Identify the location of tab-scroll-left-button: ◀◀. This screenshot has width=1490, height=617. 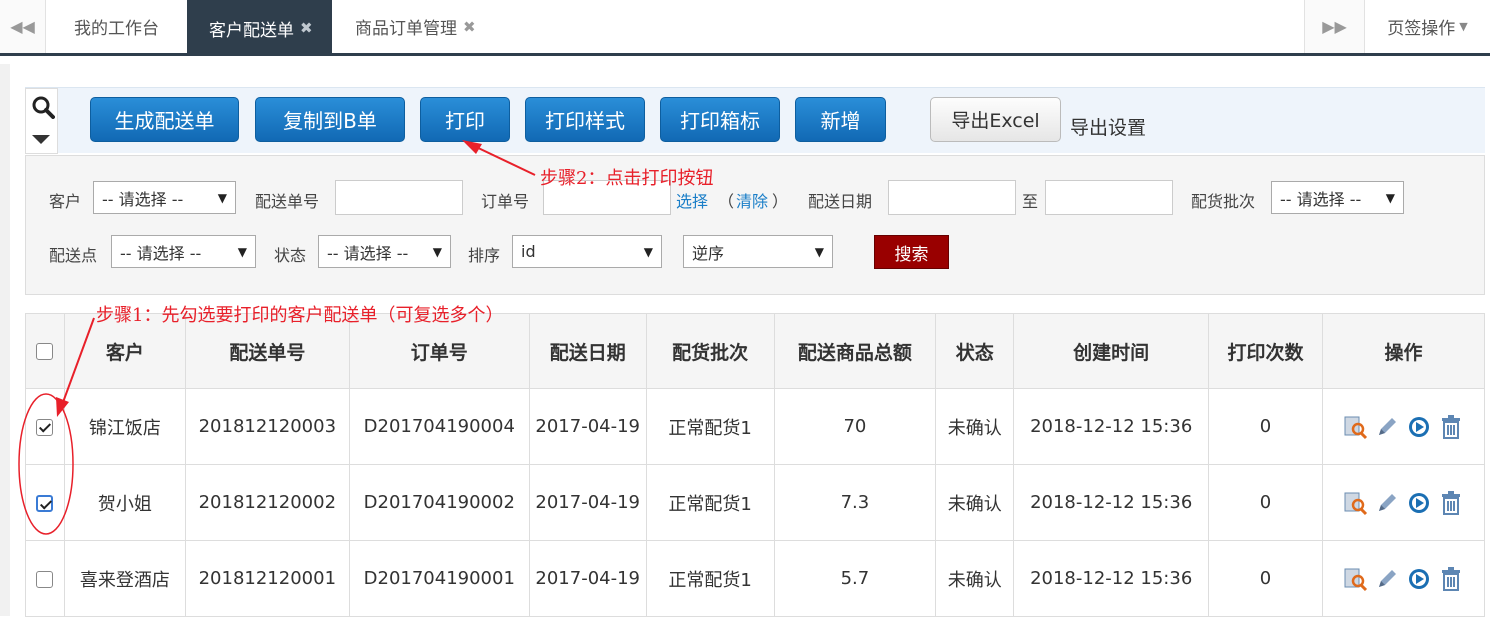
(23, 26).